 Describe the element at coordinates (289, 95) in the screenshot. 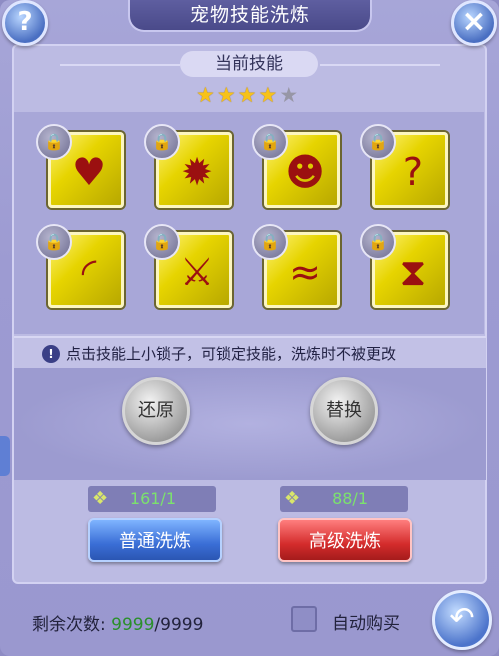

I see `star-icon-empty: ★` at that location.